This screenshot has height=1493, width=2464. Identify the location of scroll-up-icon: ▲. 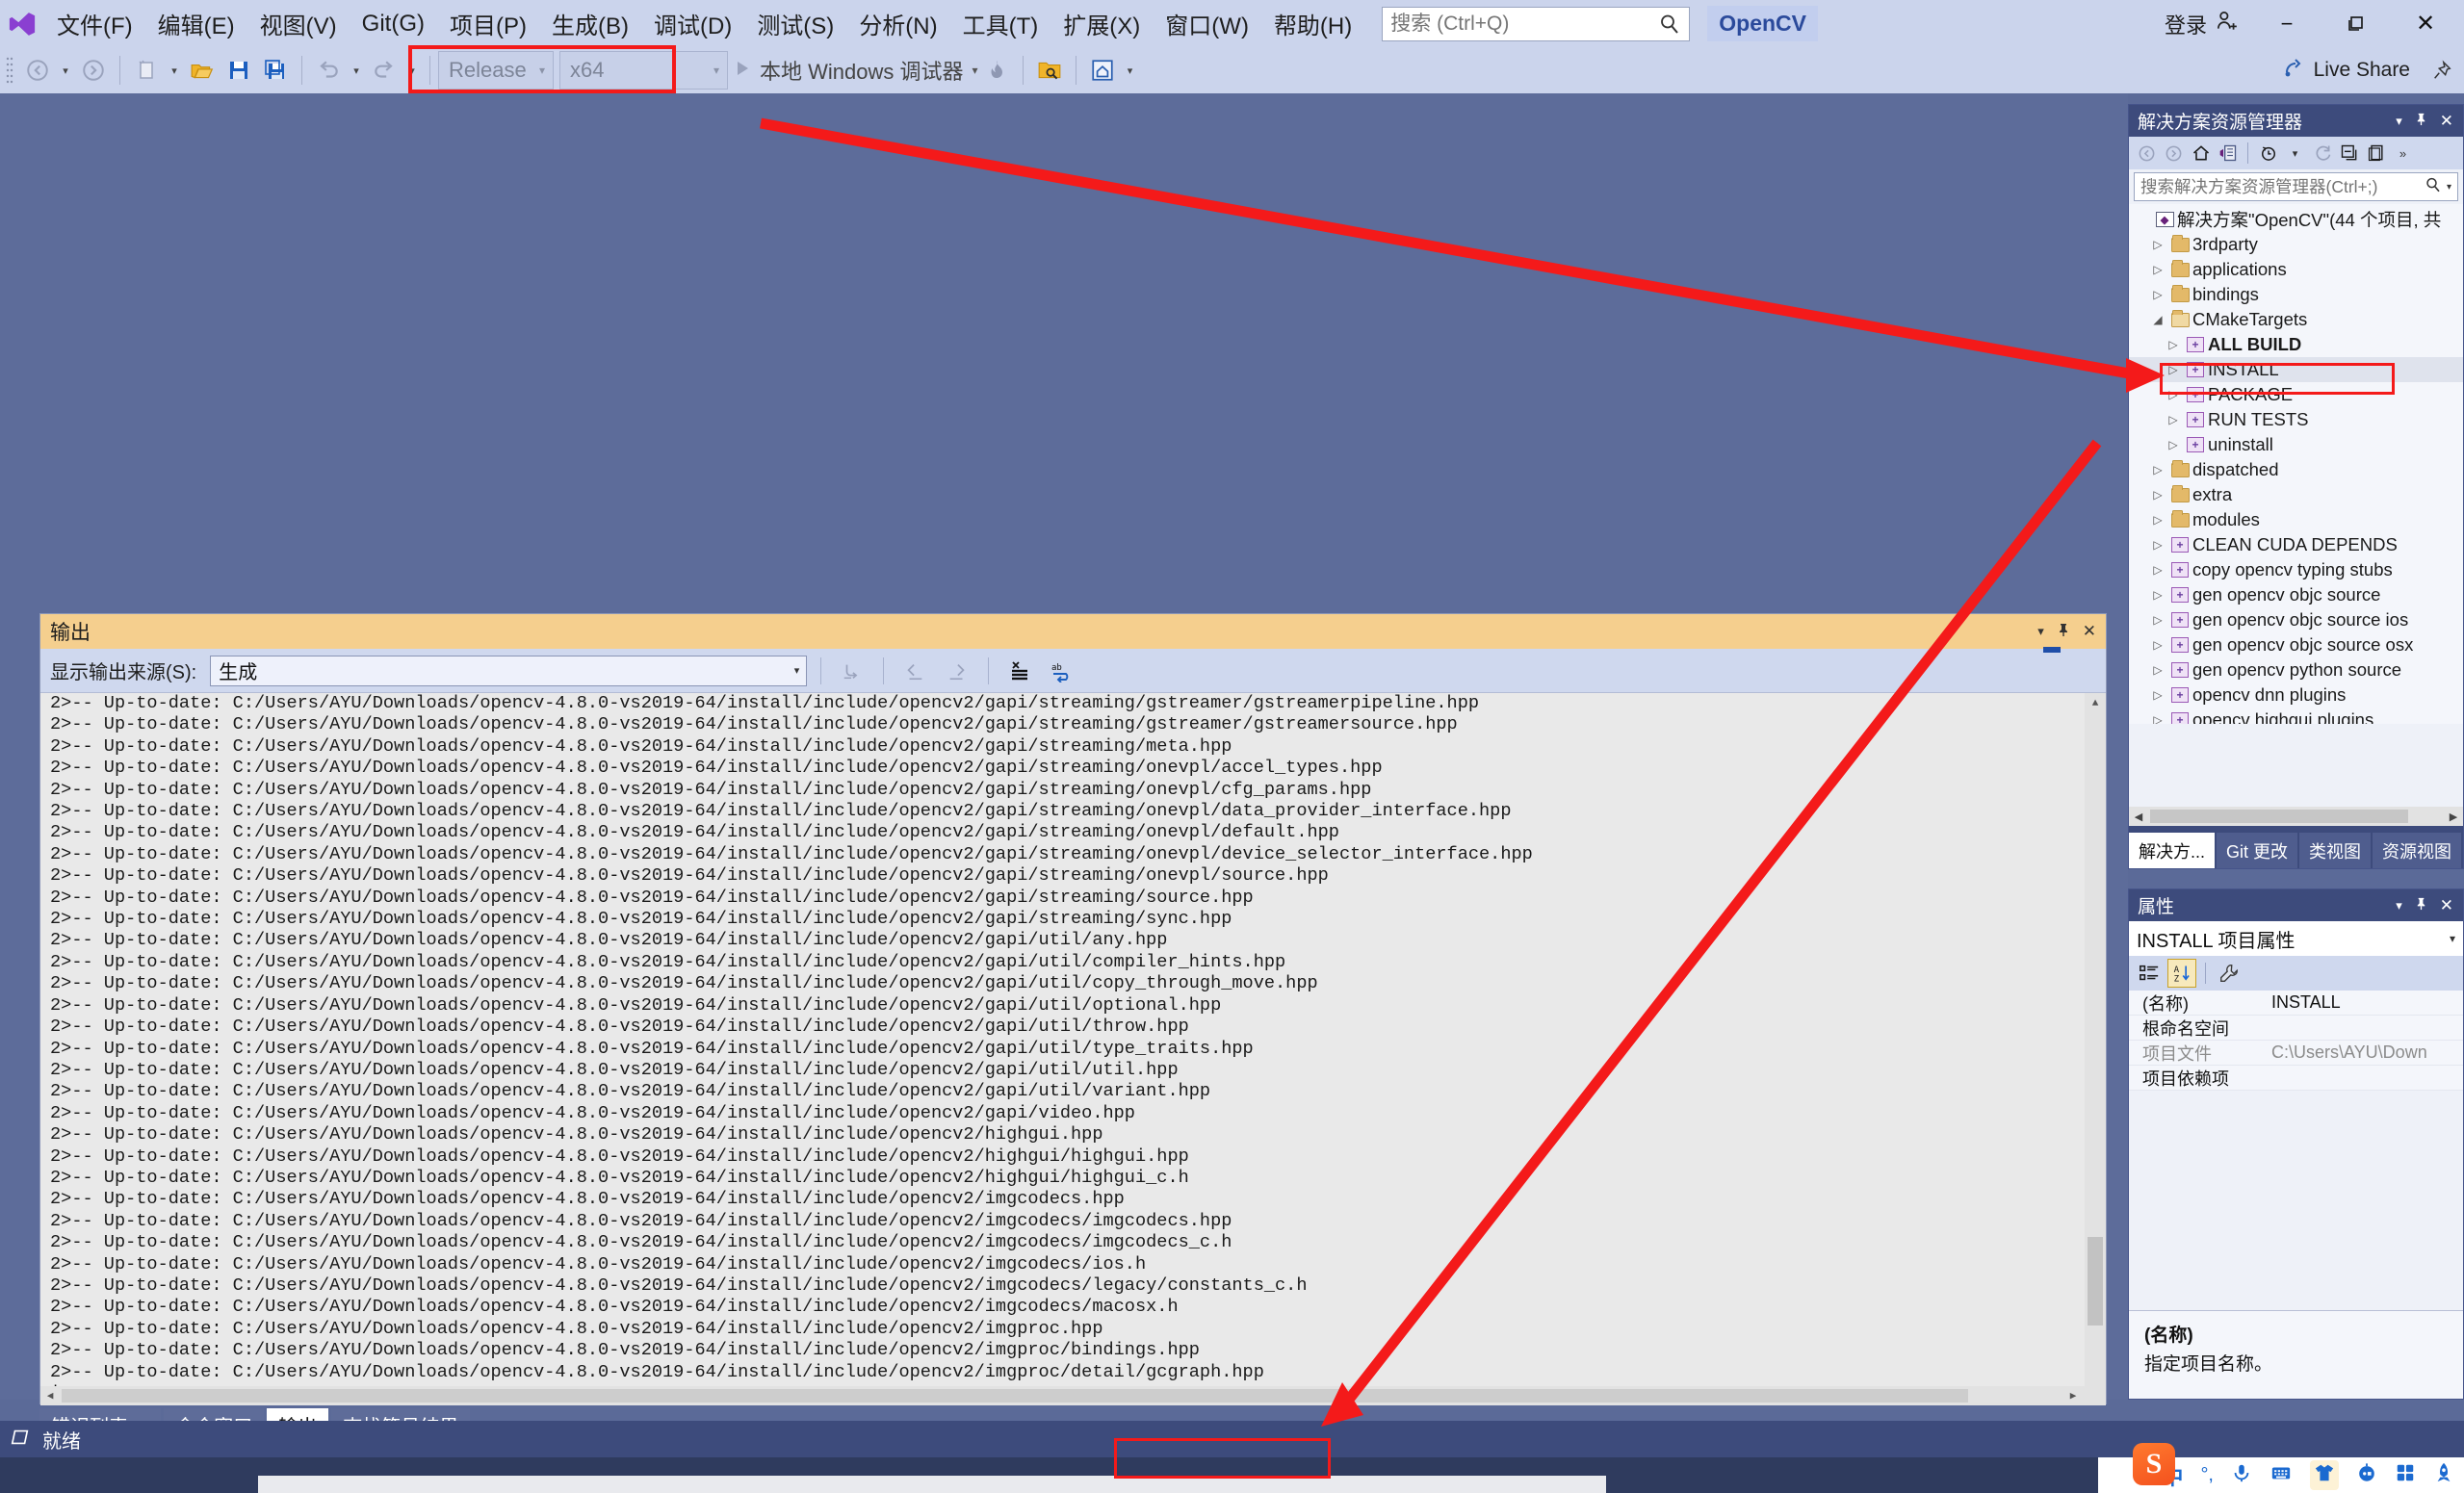
(2095, 703).